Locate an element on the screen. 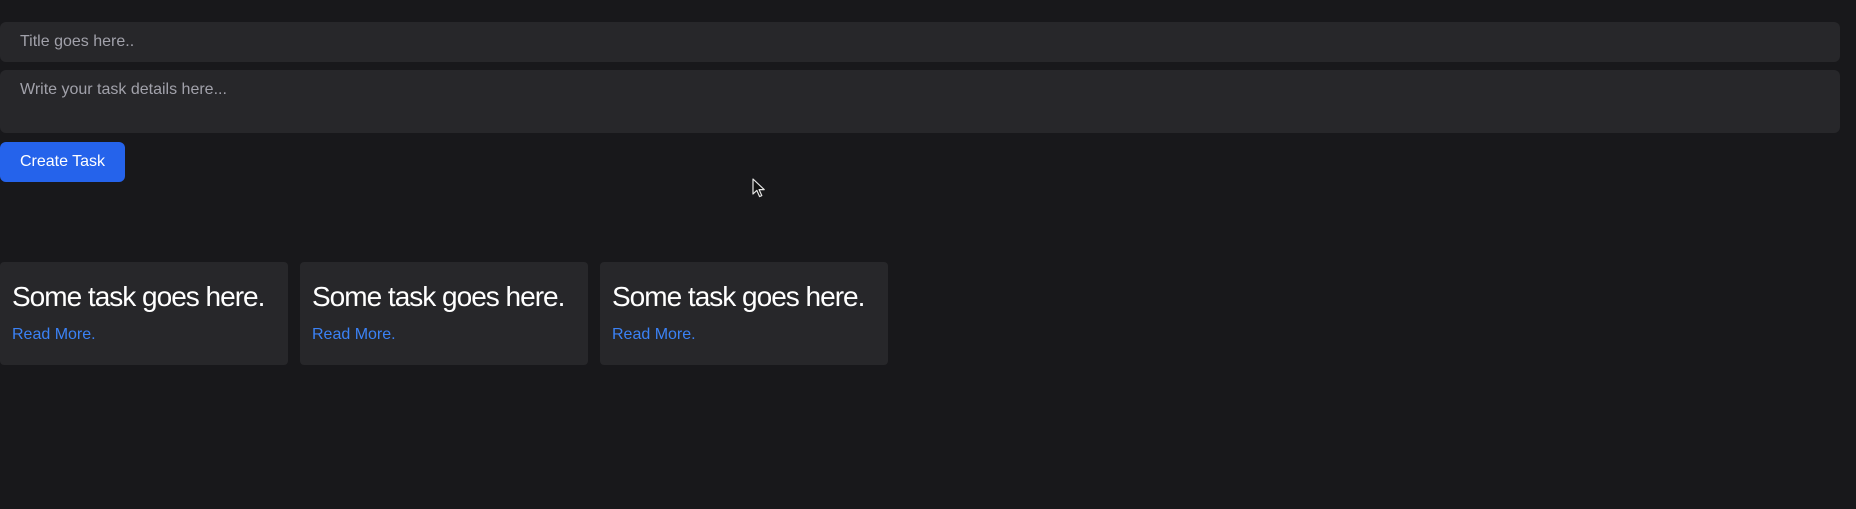 Image resolution: width=1856 pixels, height=509 pixels. task-details-input is located at coordinates (920, 101).